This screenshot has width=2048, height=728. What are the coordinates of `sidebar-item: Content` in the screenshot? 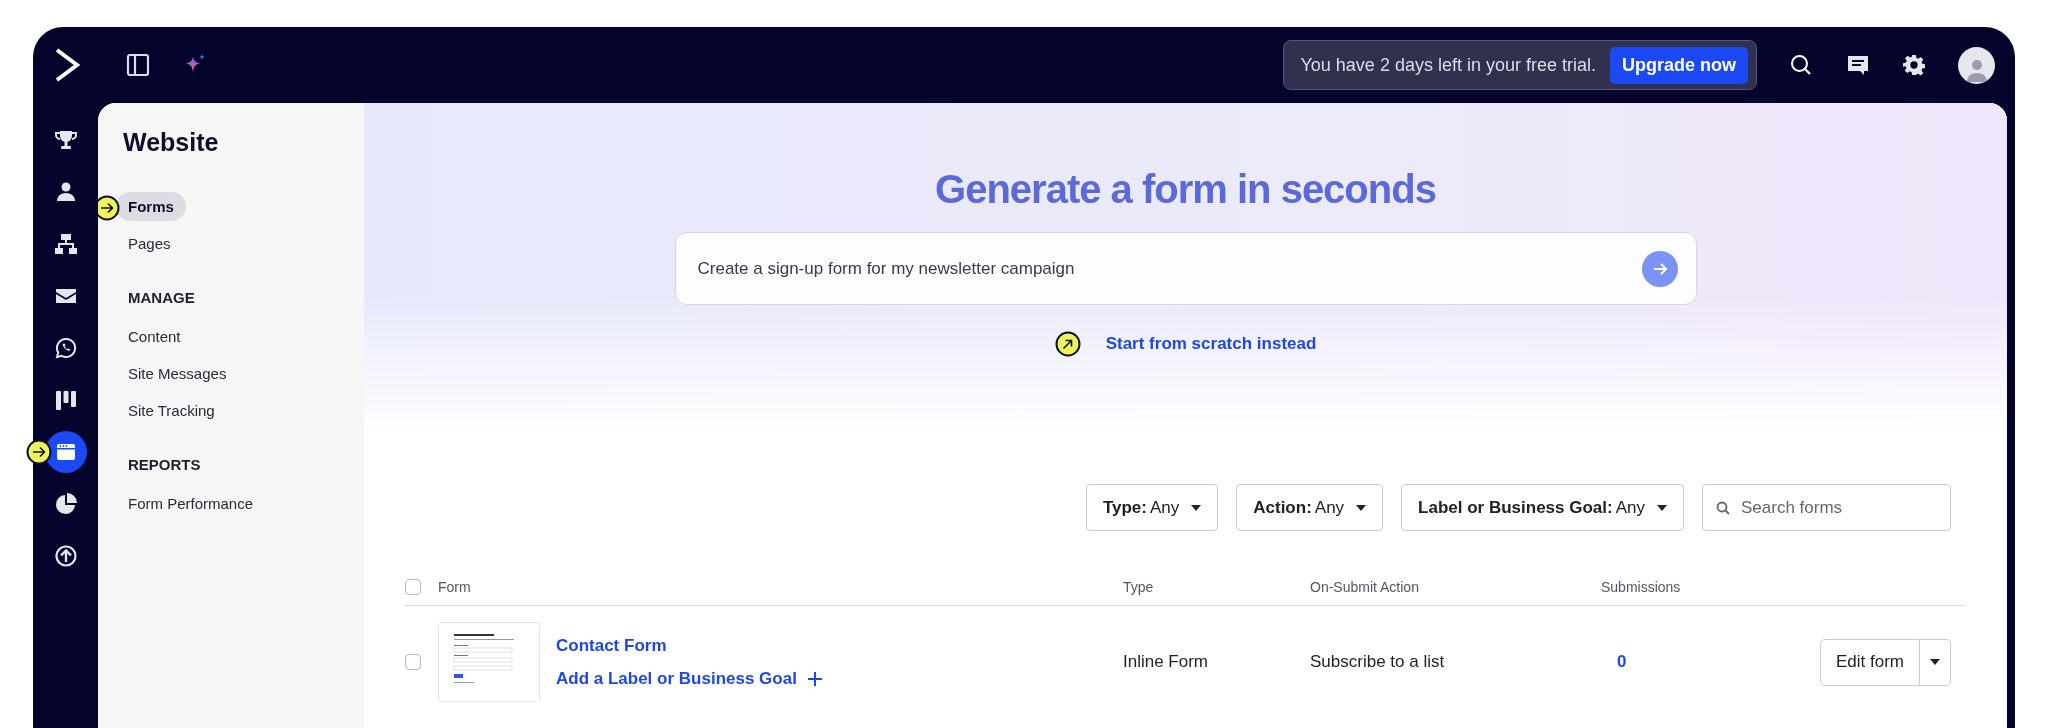 It's located at (154, 336).